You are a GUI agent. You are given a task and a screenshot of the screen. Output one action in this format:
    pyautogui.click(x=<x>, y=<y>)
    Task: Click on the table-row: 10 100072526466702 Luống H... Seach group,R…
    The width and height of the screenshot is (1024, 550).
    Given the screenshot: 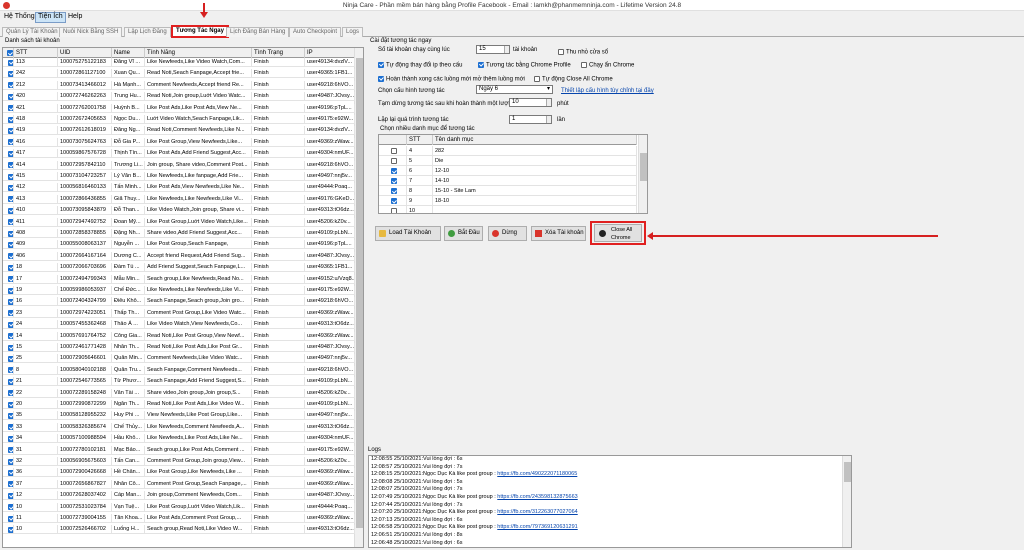 What is the action you would take?
    pyautogui.click(x=179, y=530)
    